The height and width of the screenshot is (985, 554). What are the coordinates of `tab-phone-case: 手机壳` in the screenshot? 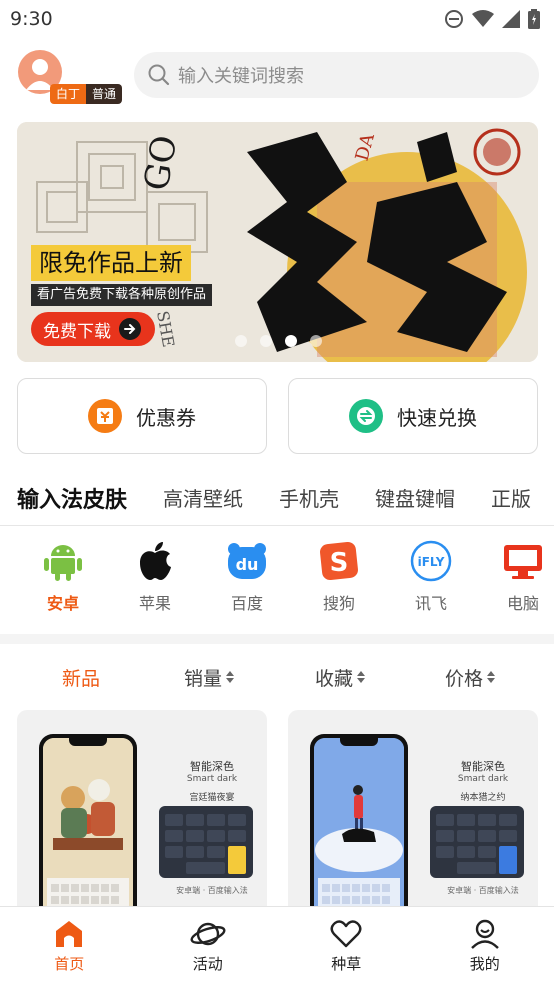 It's located at (309, 497).